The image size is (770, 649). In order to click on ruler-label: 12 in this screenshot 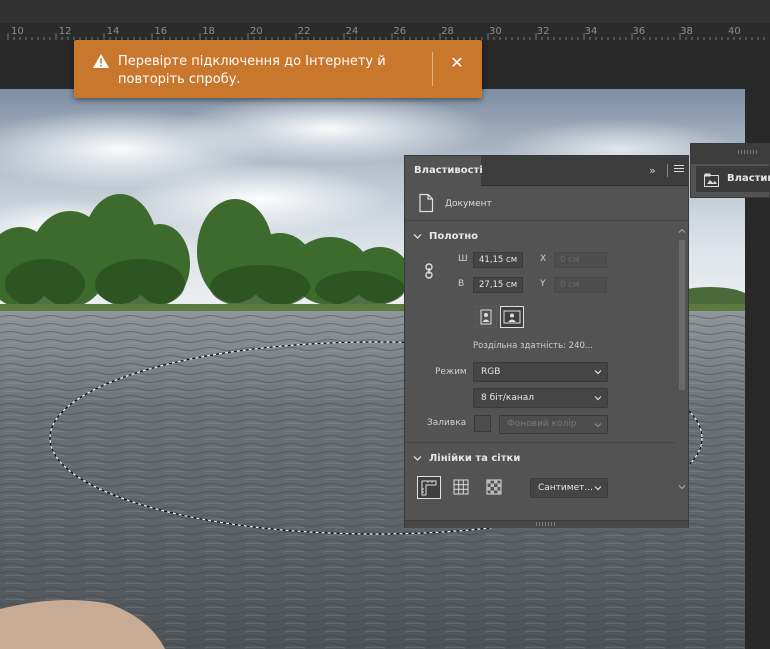, I will do `click(65, 31)`.